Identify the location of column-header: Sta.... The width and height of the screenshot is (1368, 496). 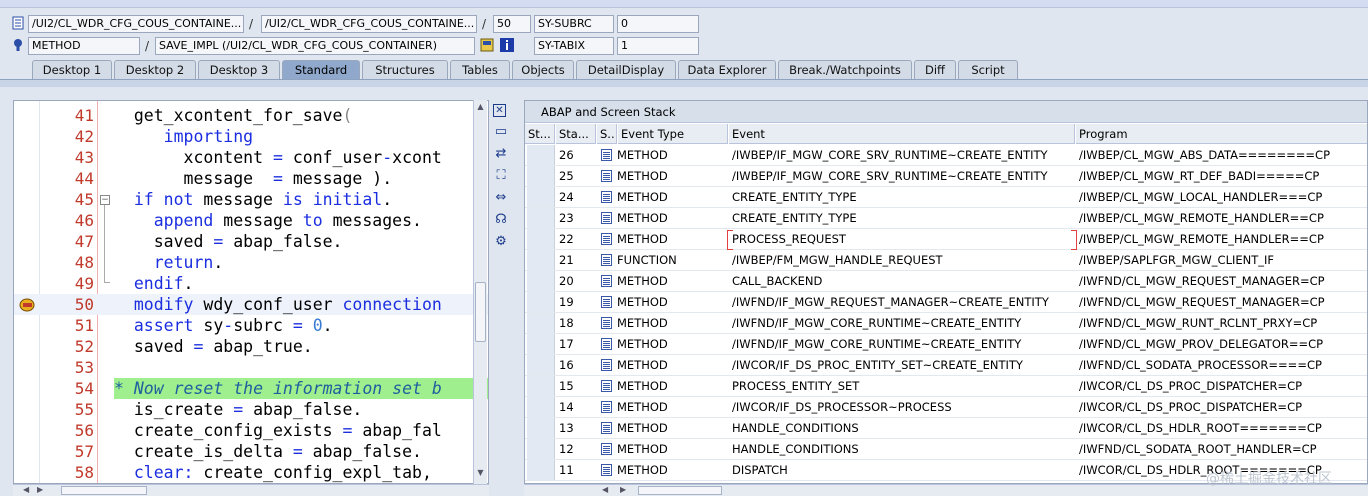
(576, 134).